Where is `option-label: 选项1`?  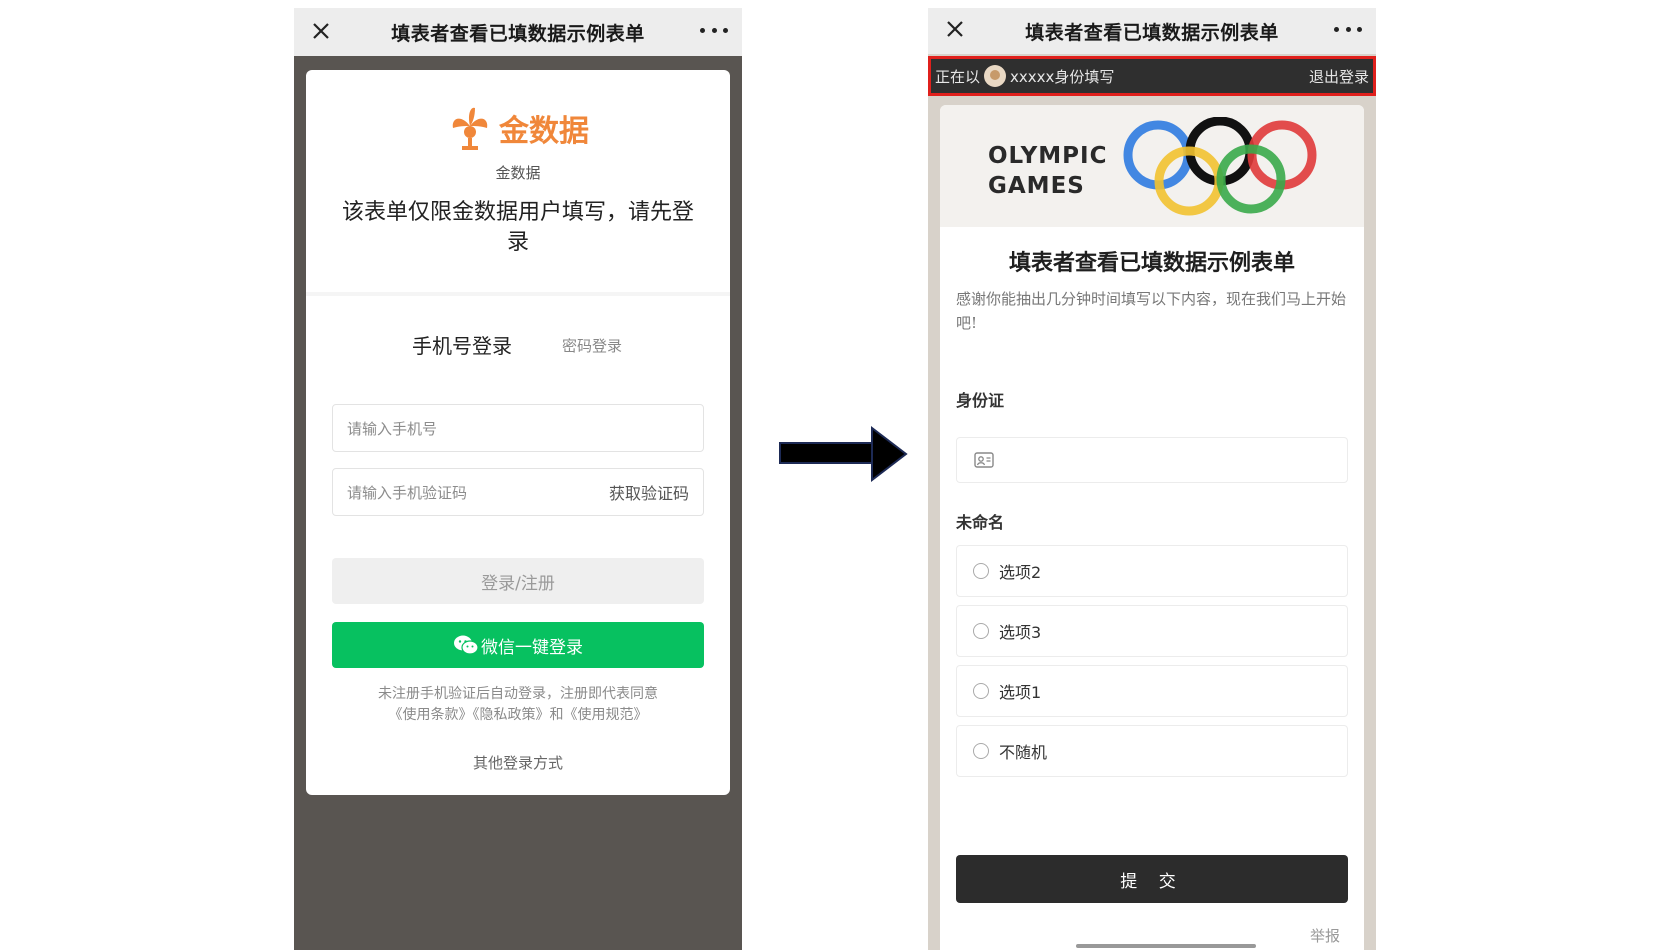 option-label: 选项1 is located at coordinates (1020, 692).